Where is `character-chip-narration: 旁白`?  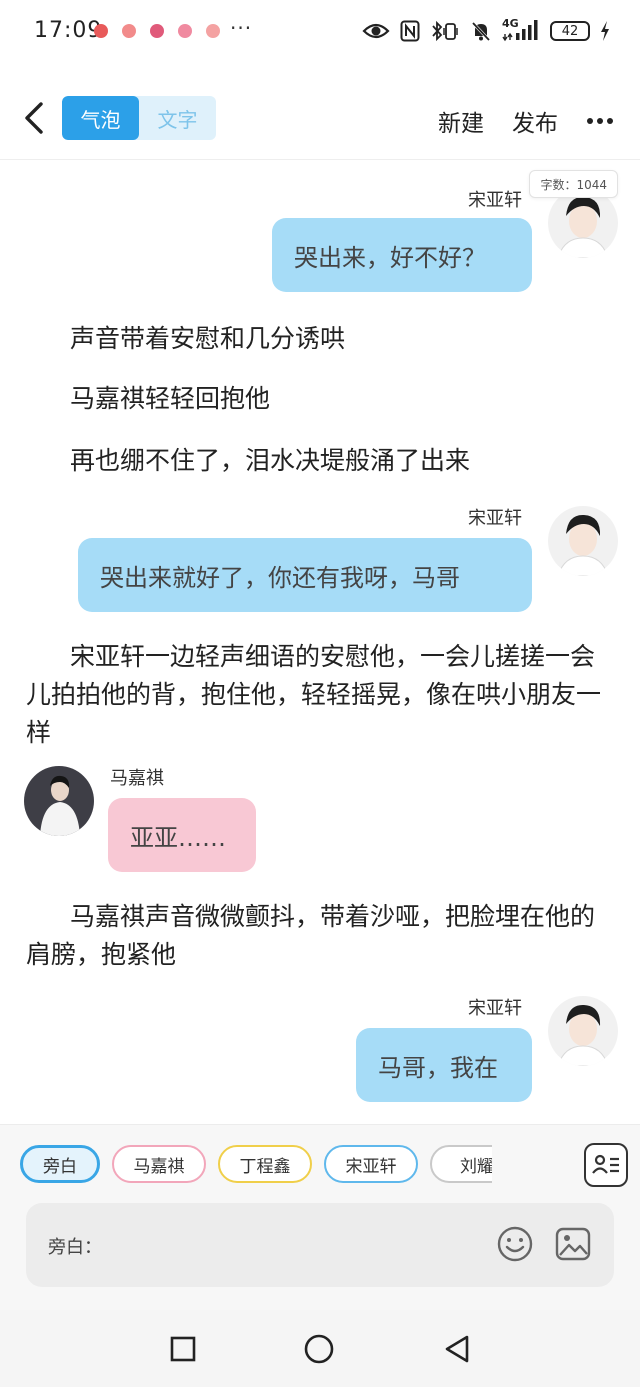
character-chip-narration: 旁白 is located at coordinates (60, 1164).